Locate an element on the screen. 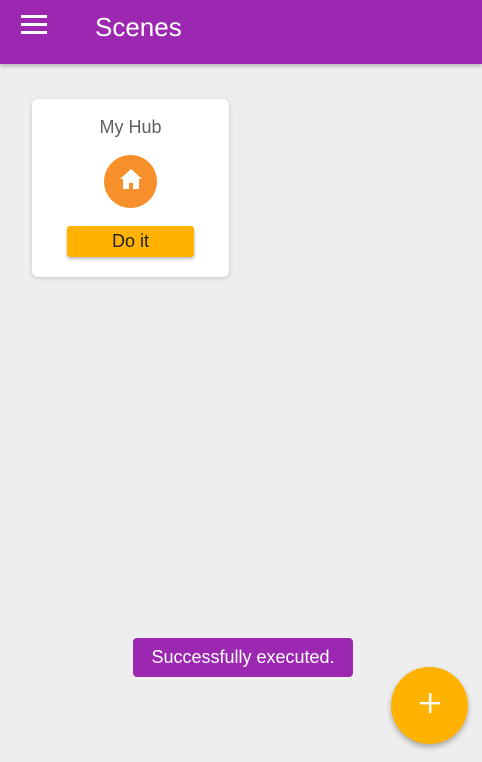  home-icon is located at coordinates (131, 181).